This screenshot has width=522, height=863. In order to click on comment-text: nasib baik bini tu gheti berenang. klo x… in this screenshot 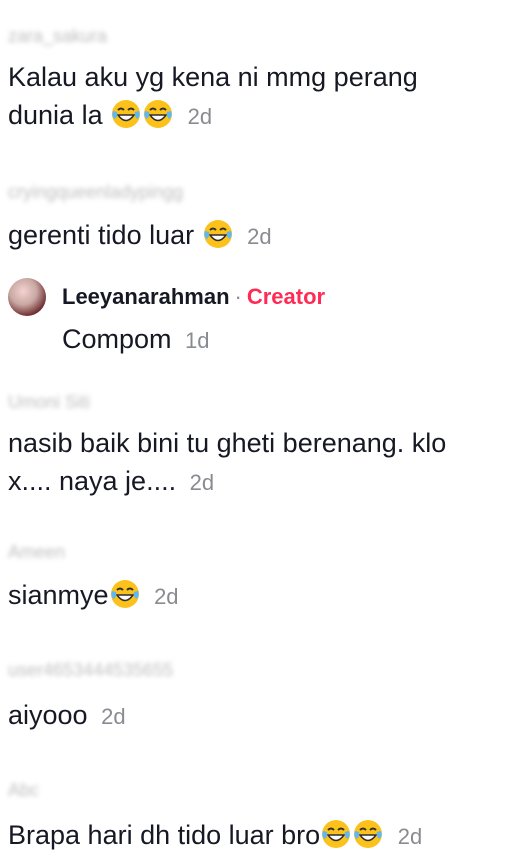, I will do `click(227, 462)`.